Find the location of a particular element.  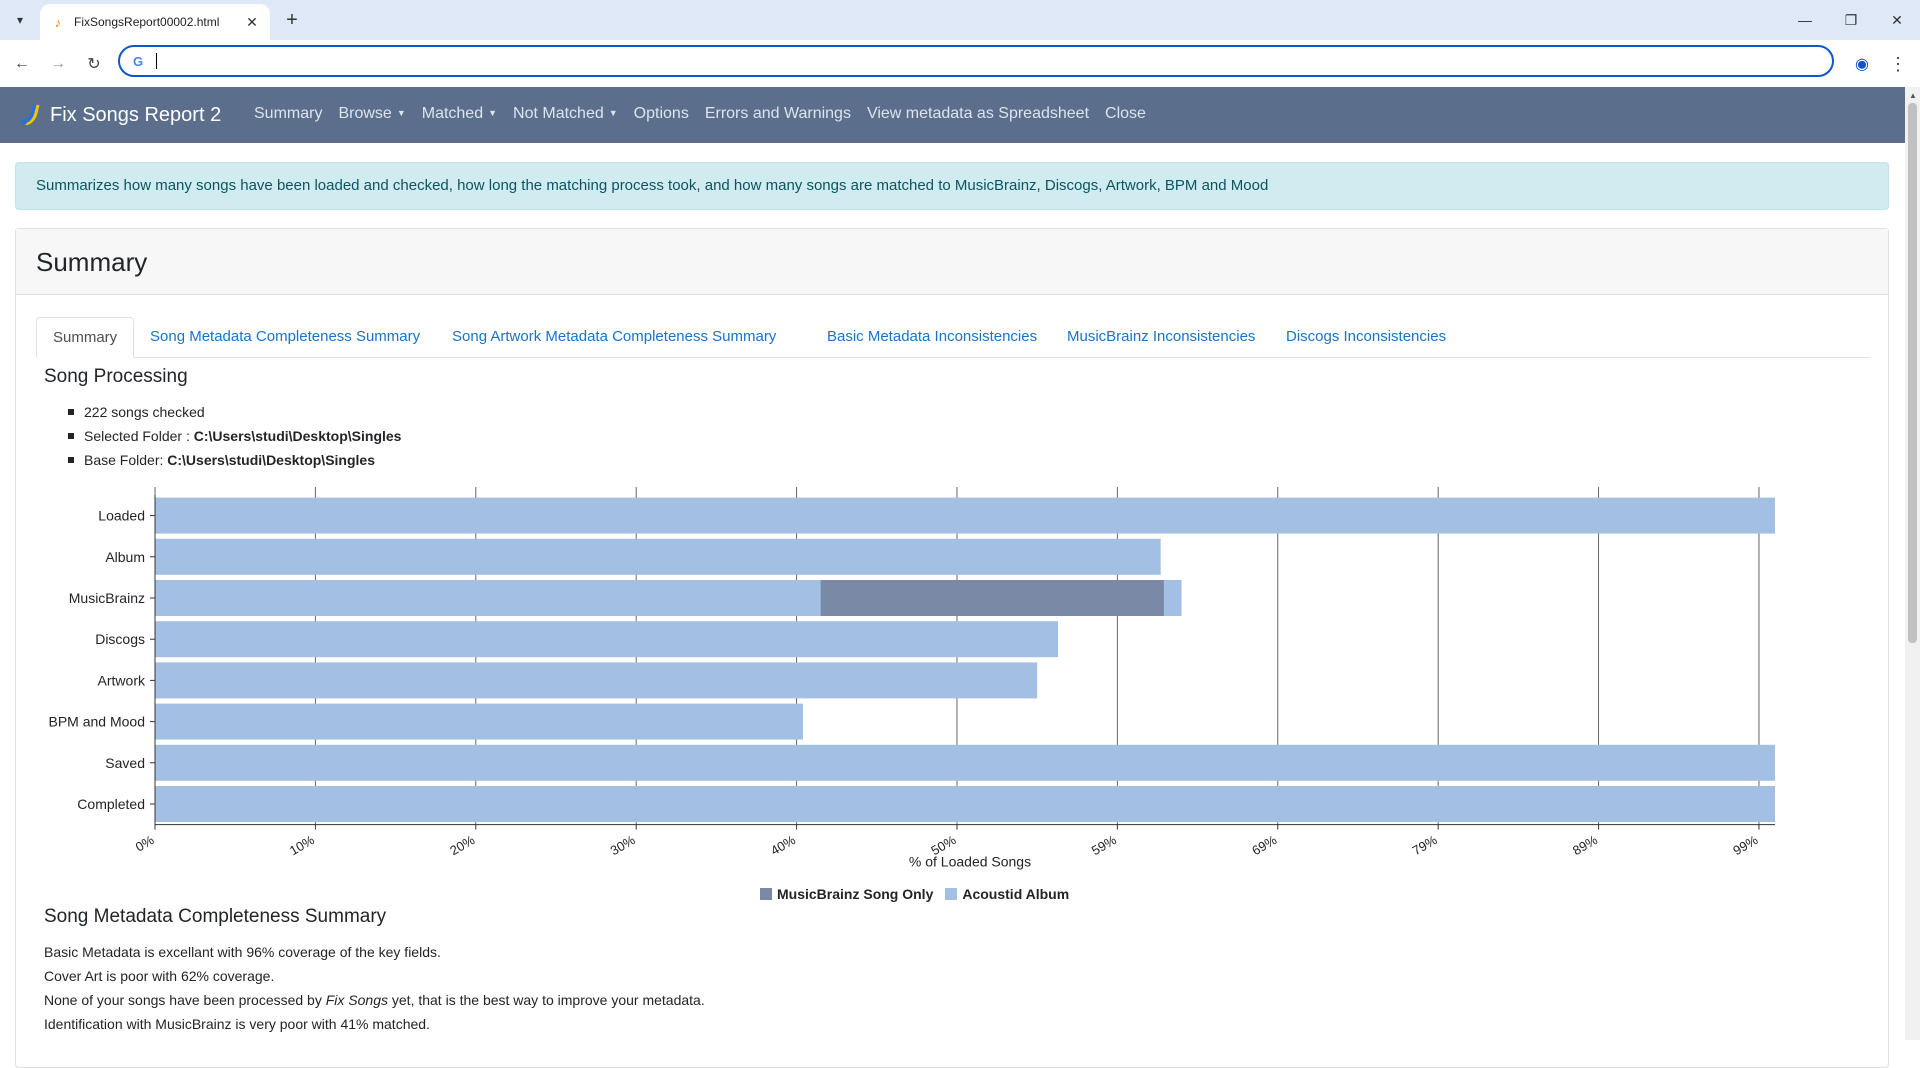

selected-folder-label: Selected Folder : is located at coordinates (139, 436).